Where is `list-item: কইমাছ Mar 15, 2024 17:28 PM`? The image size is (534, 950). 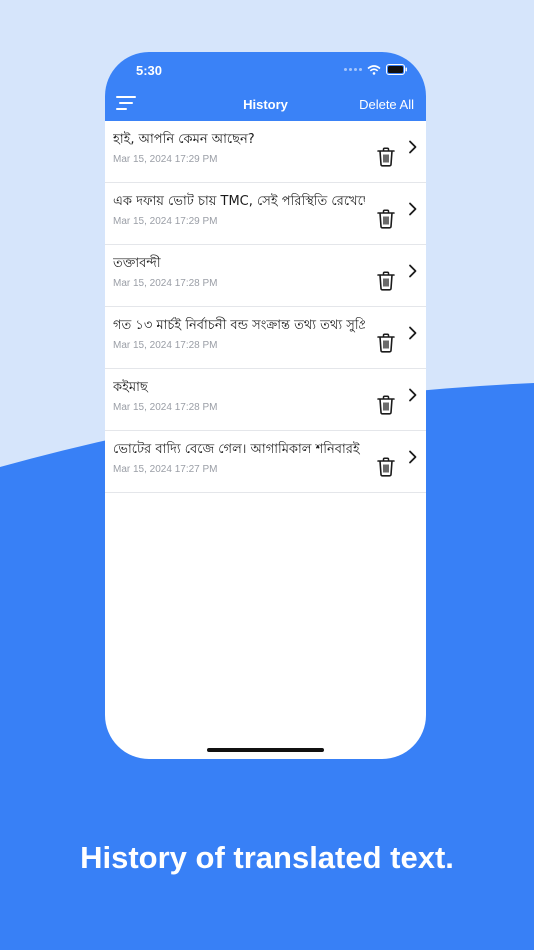
list-item: কইমাছ Mar 15, 2024 17:28 PM is located at coordinates (265, 400).